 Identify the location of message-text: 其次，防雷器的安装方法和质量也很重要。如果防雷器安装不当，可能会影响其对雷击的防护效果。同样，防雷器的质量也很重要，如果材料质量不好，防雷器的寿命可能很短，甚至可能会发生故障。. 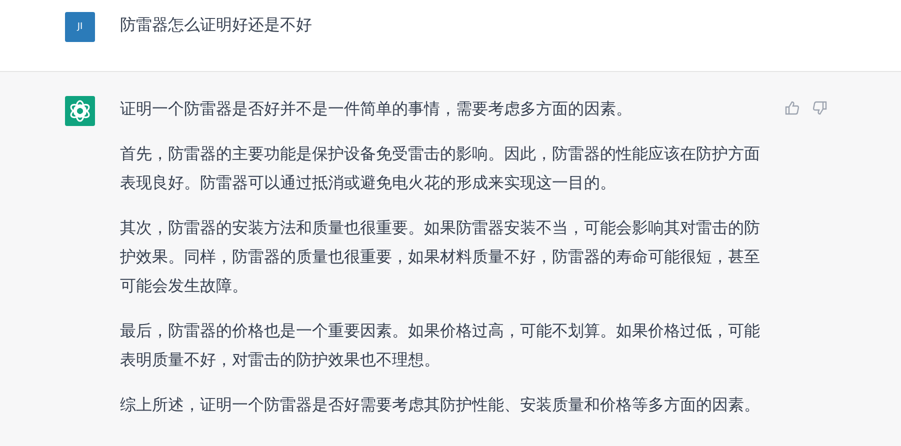
(440, 257).